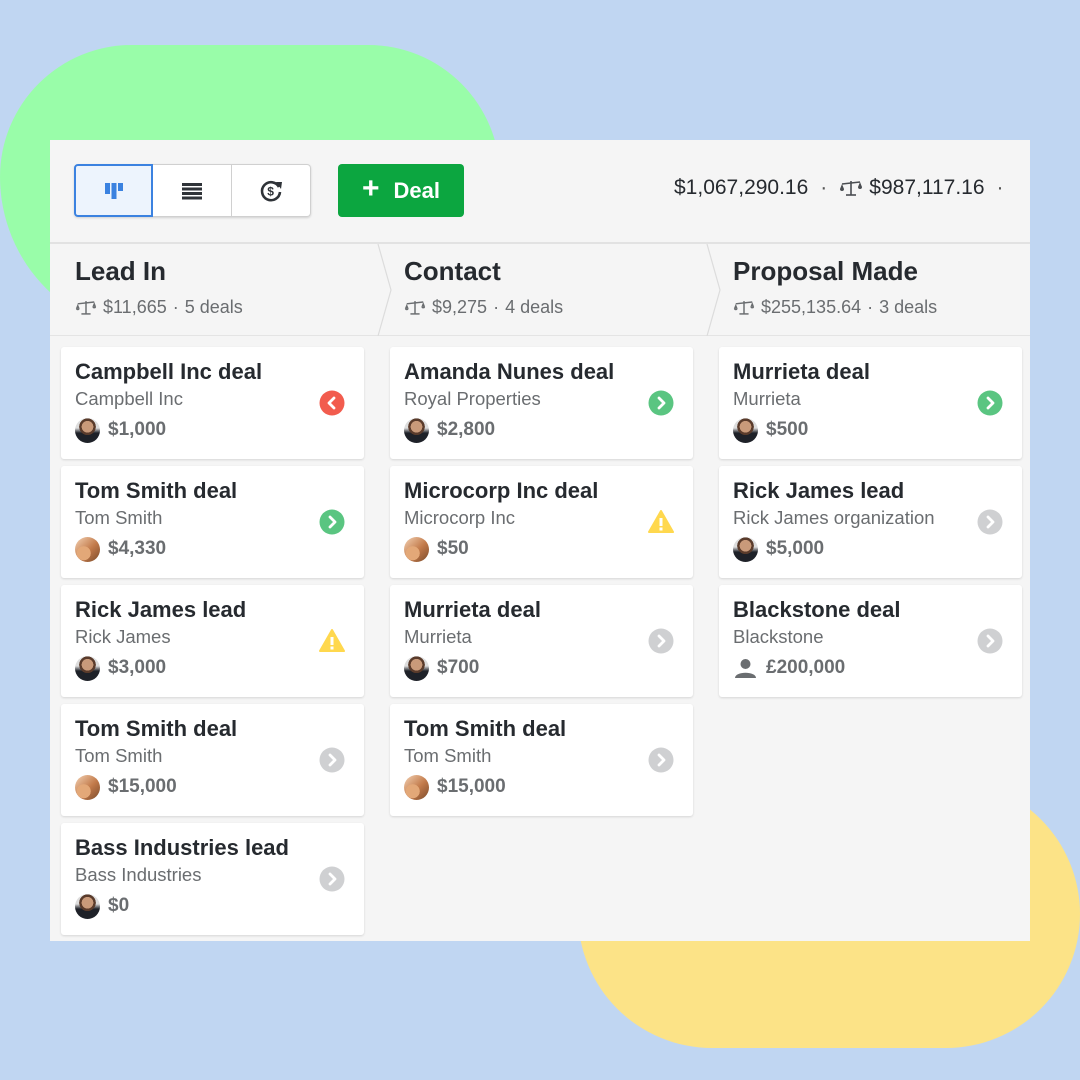 Image resolution: width=1080 pixels, height=1080 pixels. Describe the element at coordinates (212, 403) in the screenshot. I see `deal-card: Campbell Inc deal Campbell Inc $1,000` at that location.